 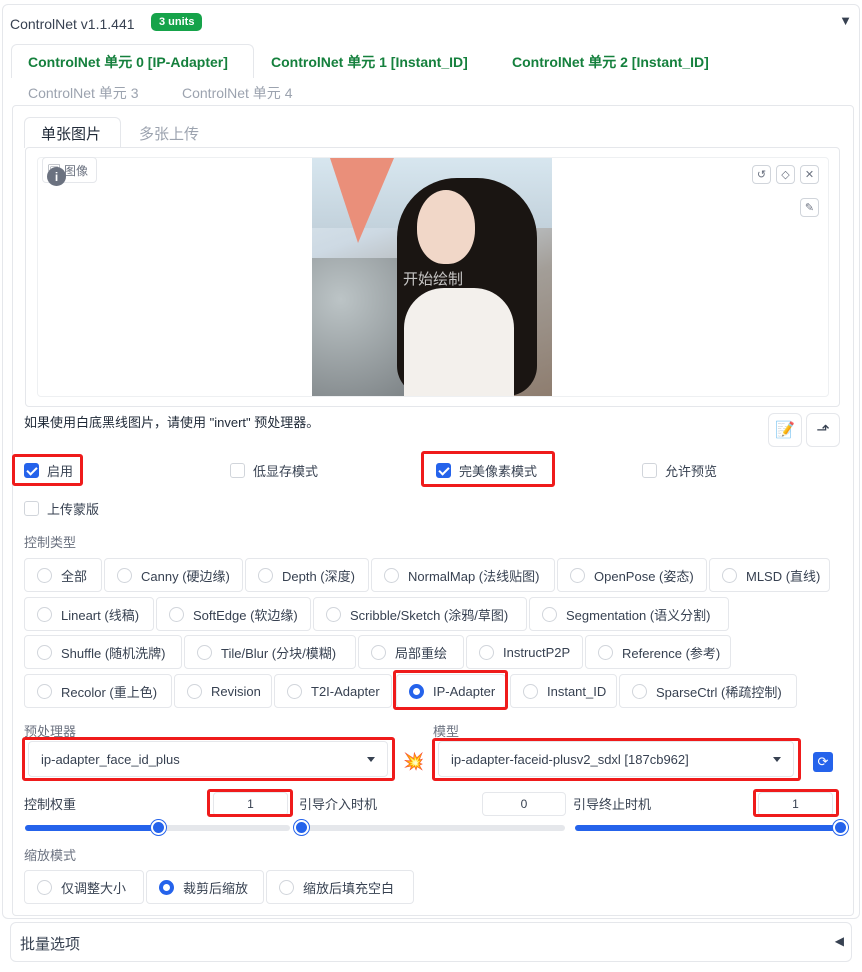 What do you see at coordinates (103, 652) in the screenshot?
I see `control-type-option: Shuffle (随机洗牌)` at bounding box center [103, 652].